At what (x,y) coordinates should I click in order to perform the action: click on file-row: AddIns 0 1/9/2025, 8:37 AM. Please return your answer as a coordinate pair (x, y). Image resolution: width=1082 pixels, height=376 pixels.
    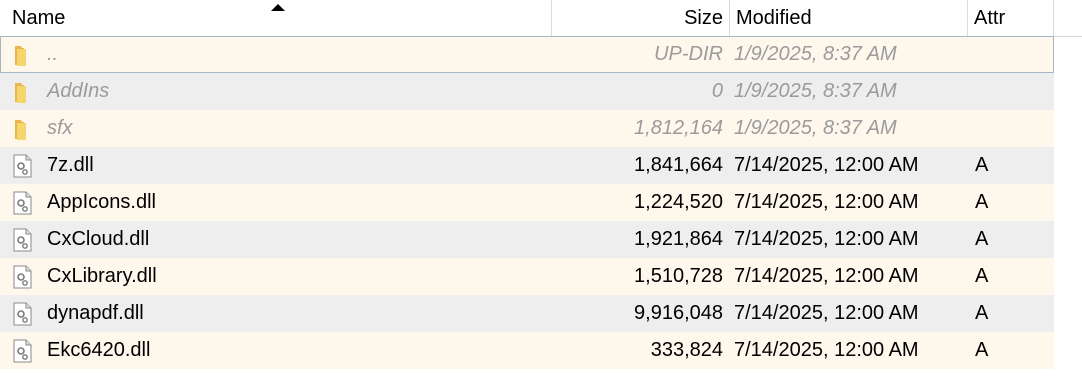
    Looking at the image, I should click on (527, 91).